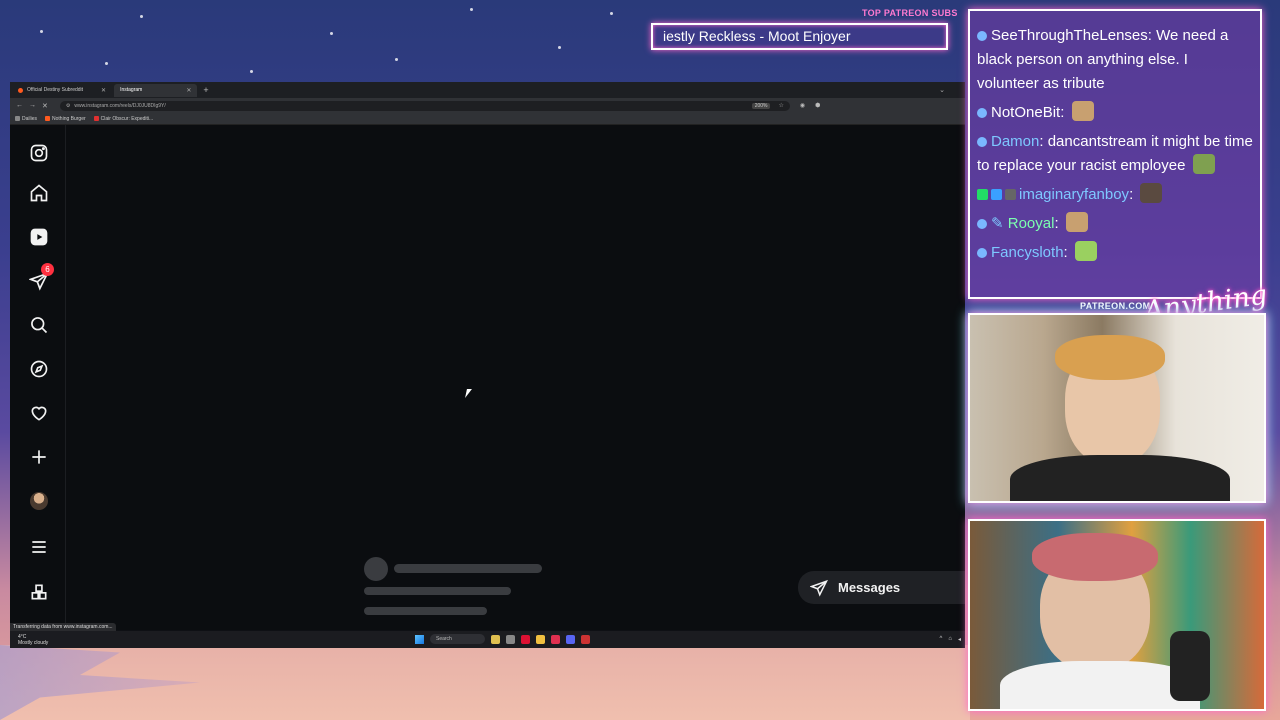 This screenshot has height=720, width=1280. What do you see at coordinates (68, 106) in the screenshot?
I see `site-info-icon: ⚙` at bounding box center [68, 106].